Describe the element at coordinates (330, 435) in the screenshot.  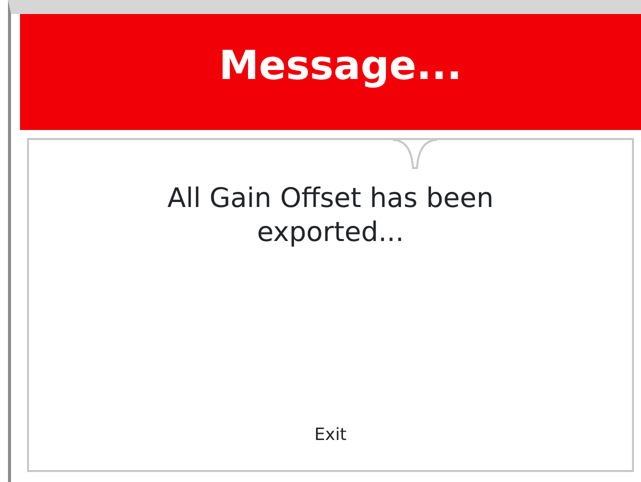
I see `exit-button: Exit` at that location.